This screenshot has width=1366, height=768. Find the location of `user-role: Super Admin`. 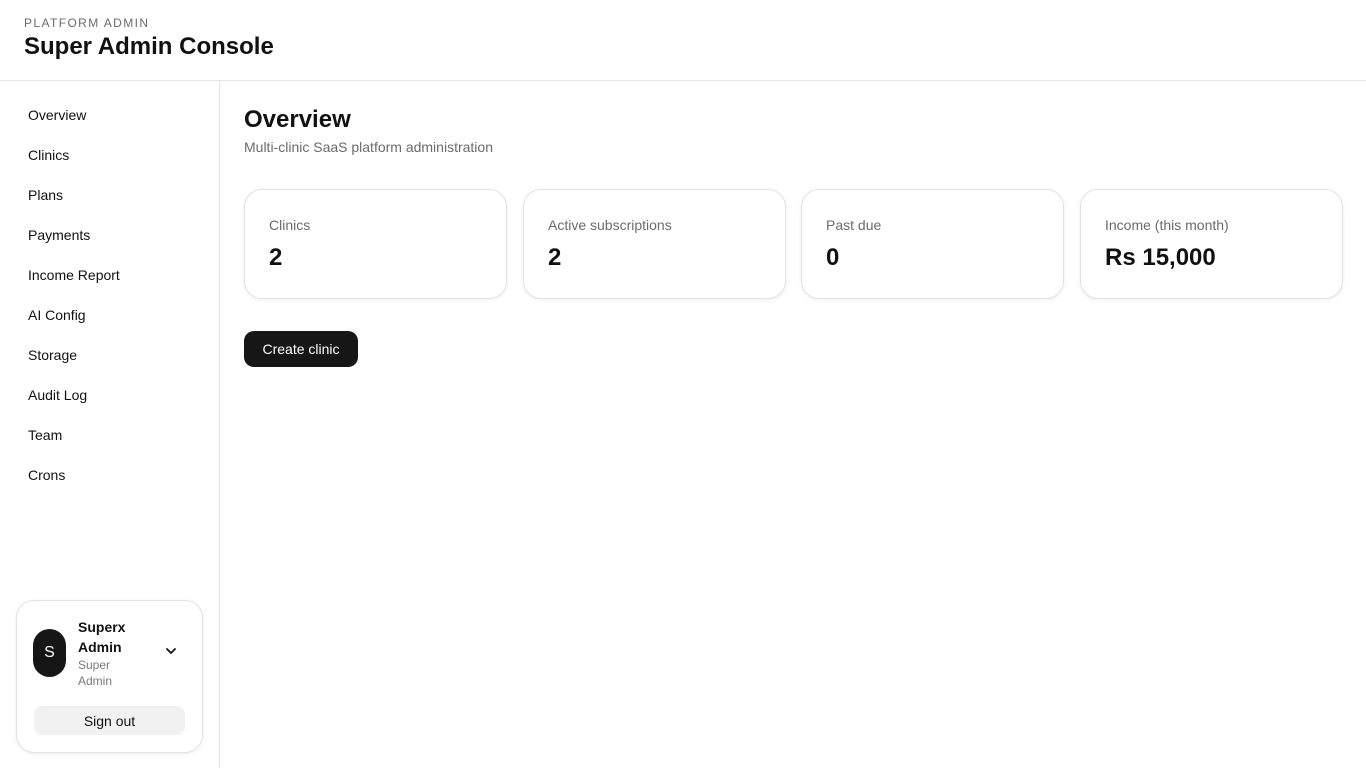

user-role: Super Admin is located at coordinates (95, 673).